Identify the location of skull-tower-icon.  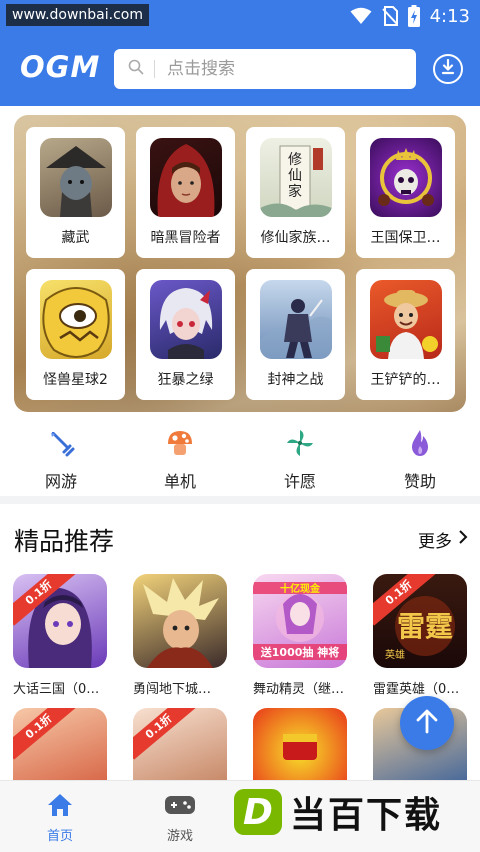
(406, 177).